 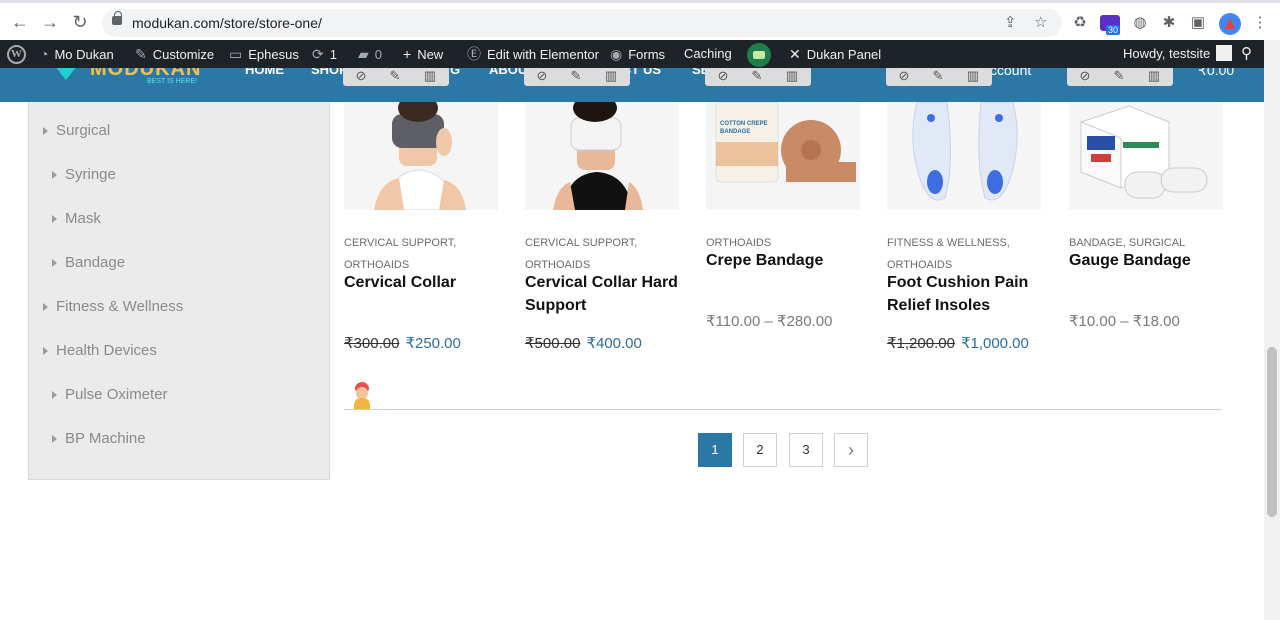 What do you see at coordinates (183, 54) in the screenshot?
I see `customize-label: Customize` at bounding box center [183, 54].